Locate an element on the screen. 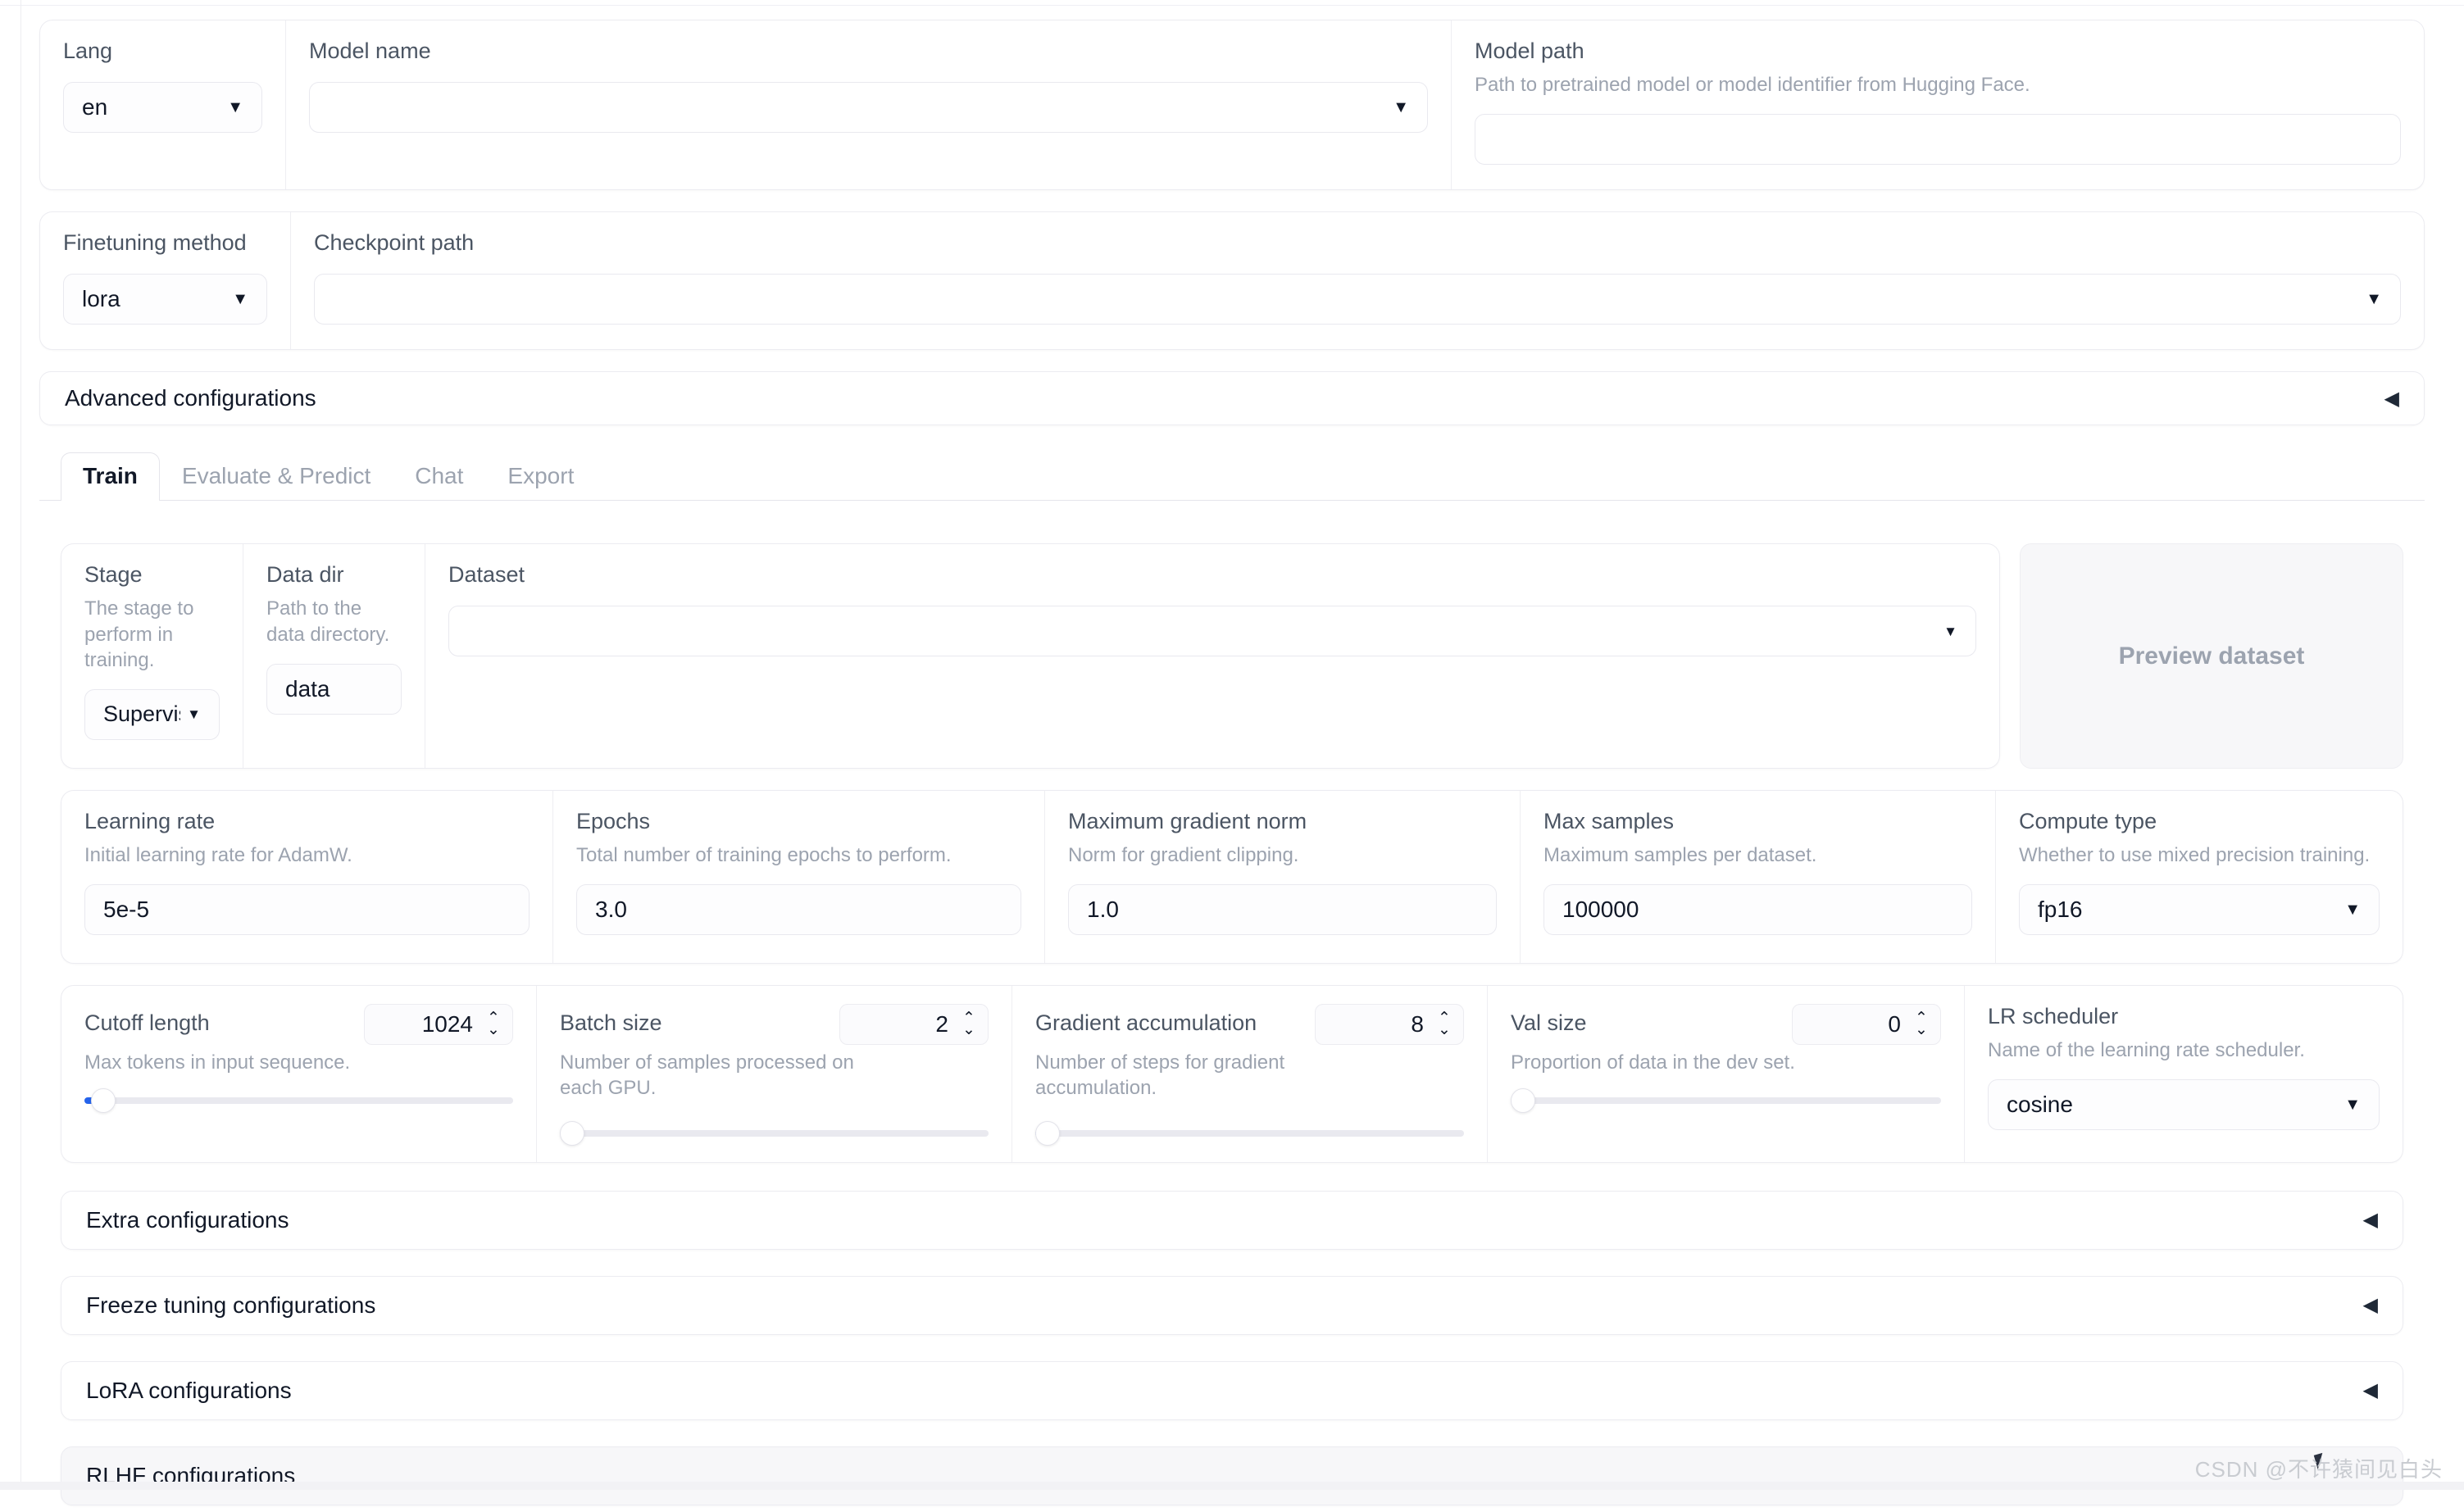  cutoff-length-label: Cutoff length is located at coordinates (147, 1023).